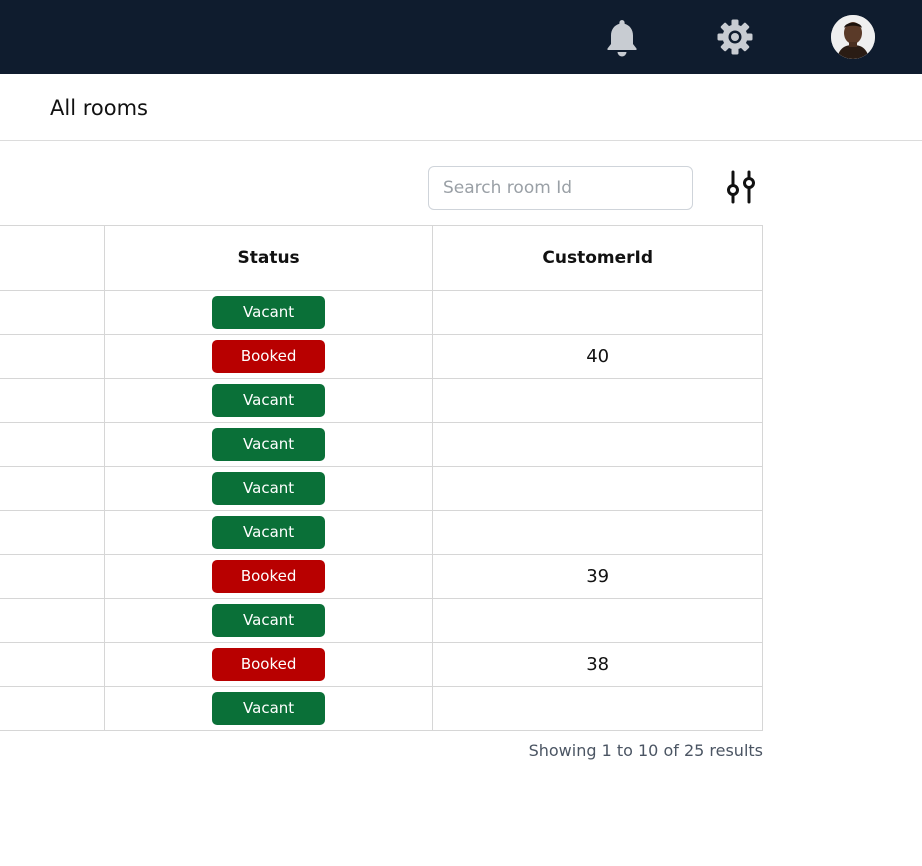  I want to click on filter-button, so click(741, 187).